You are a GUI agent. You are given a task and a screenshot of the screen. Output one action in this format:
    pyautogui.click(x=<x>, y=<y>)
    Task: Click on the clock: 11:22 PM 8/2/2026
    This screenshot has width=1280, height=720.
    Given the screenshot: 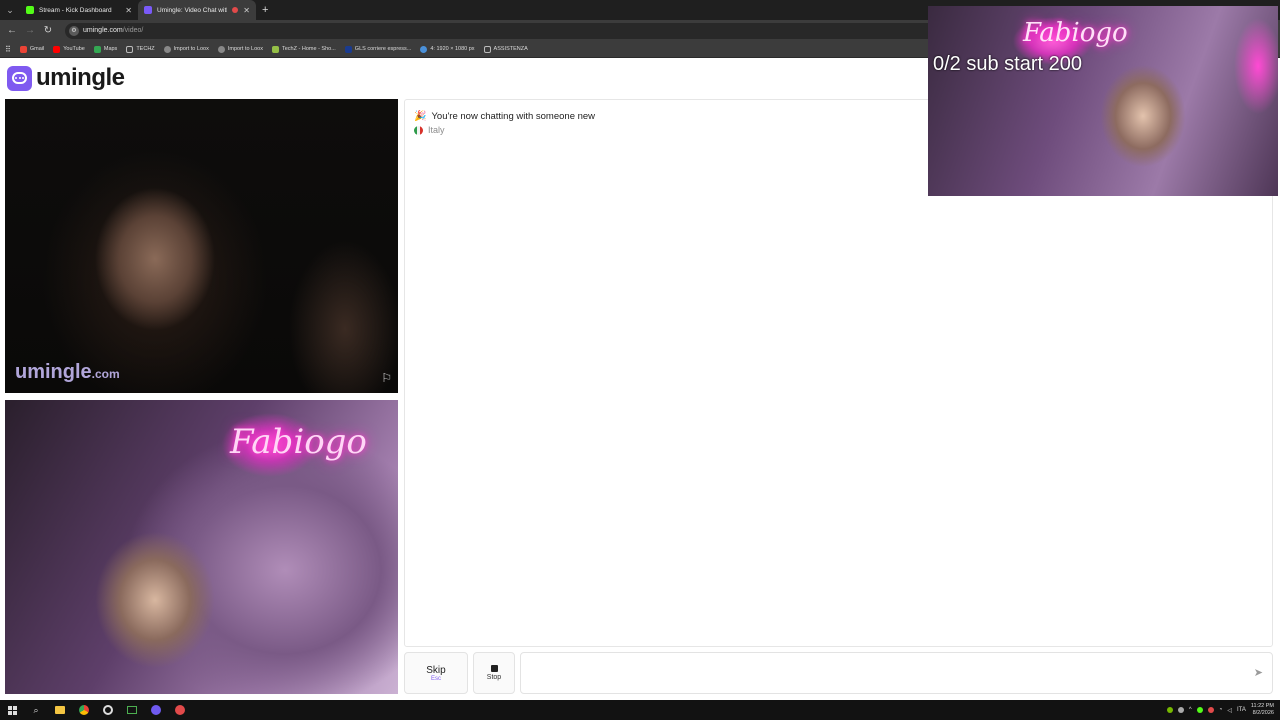 What is the action you would take?
    pyautogui.click(x=1262, y=710)
    